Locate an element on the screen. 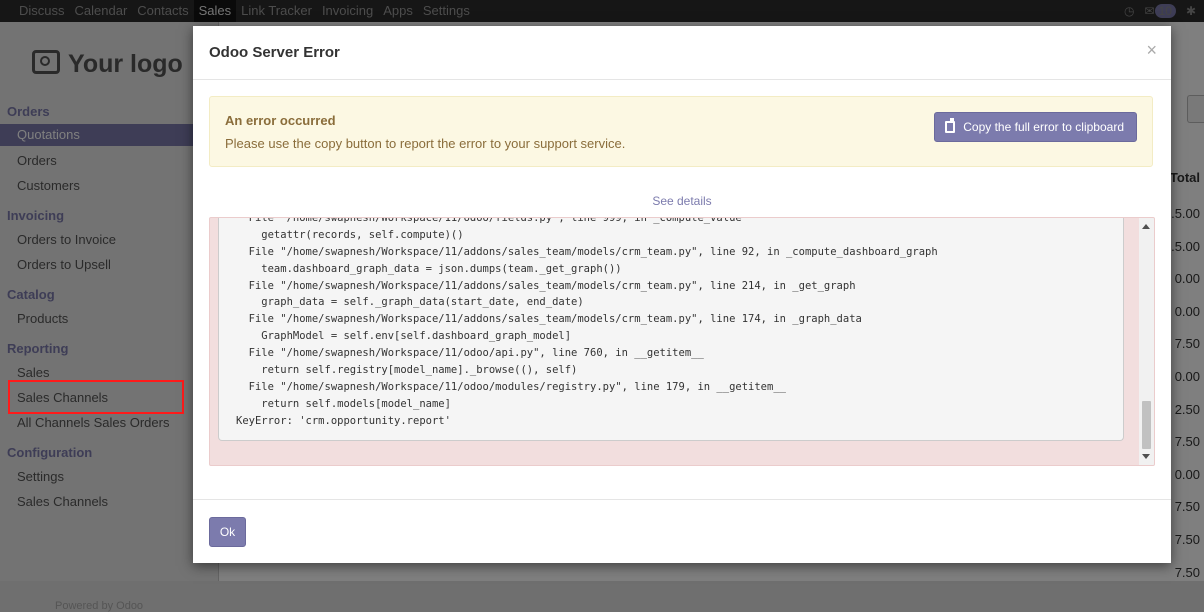  dialog-header: Odoo Server Error × is located at coordinates (682, 53).